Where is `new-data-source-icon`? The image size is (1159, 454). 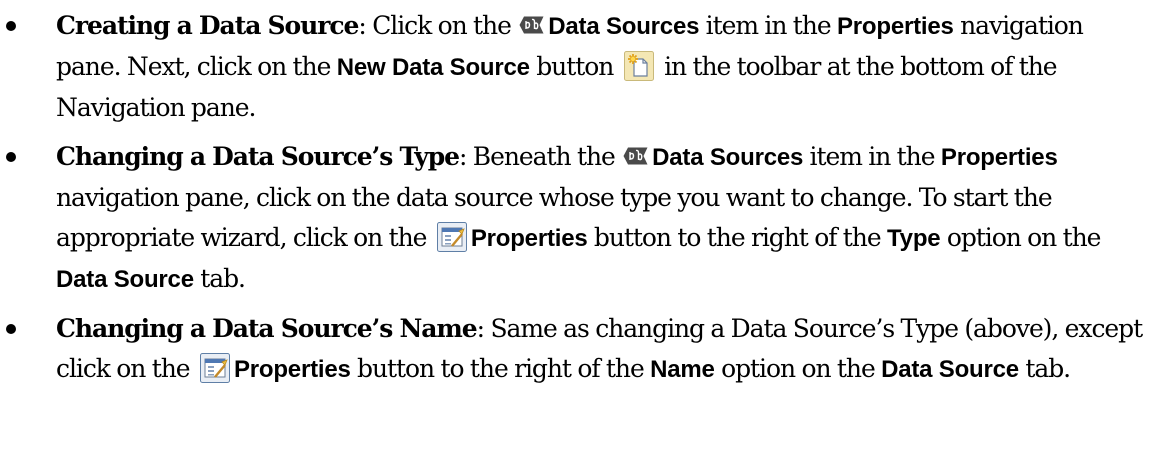
new-data-source-icon is located at coordinates (638, 65).